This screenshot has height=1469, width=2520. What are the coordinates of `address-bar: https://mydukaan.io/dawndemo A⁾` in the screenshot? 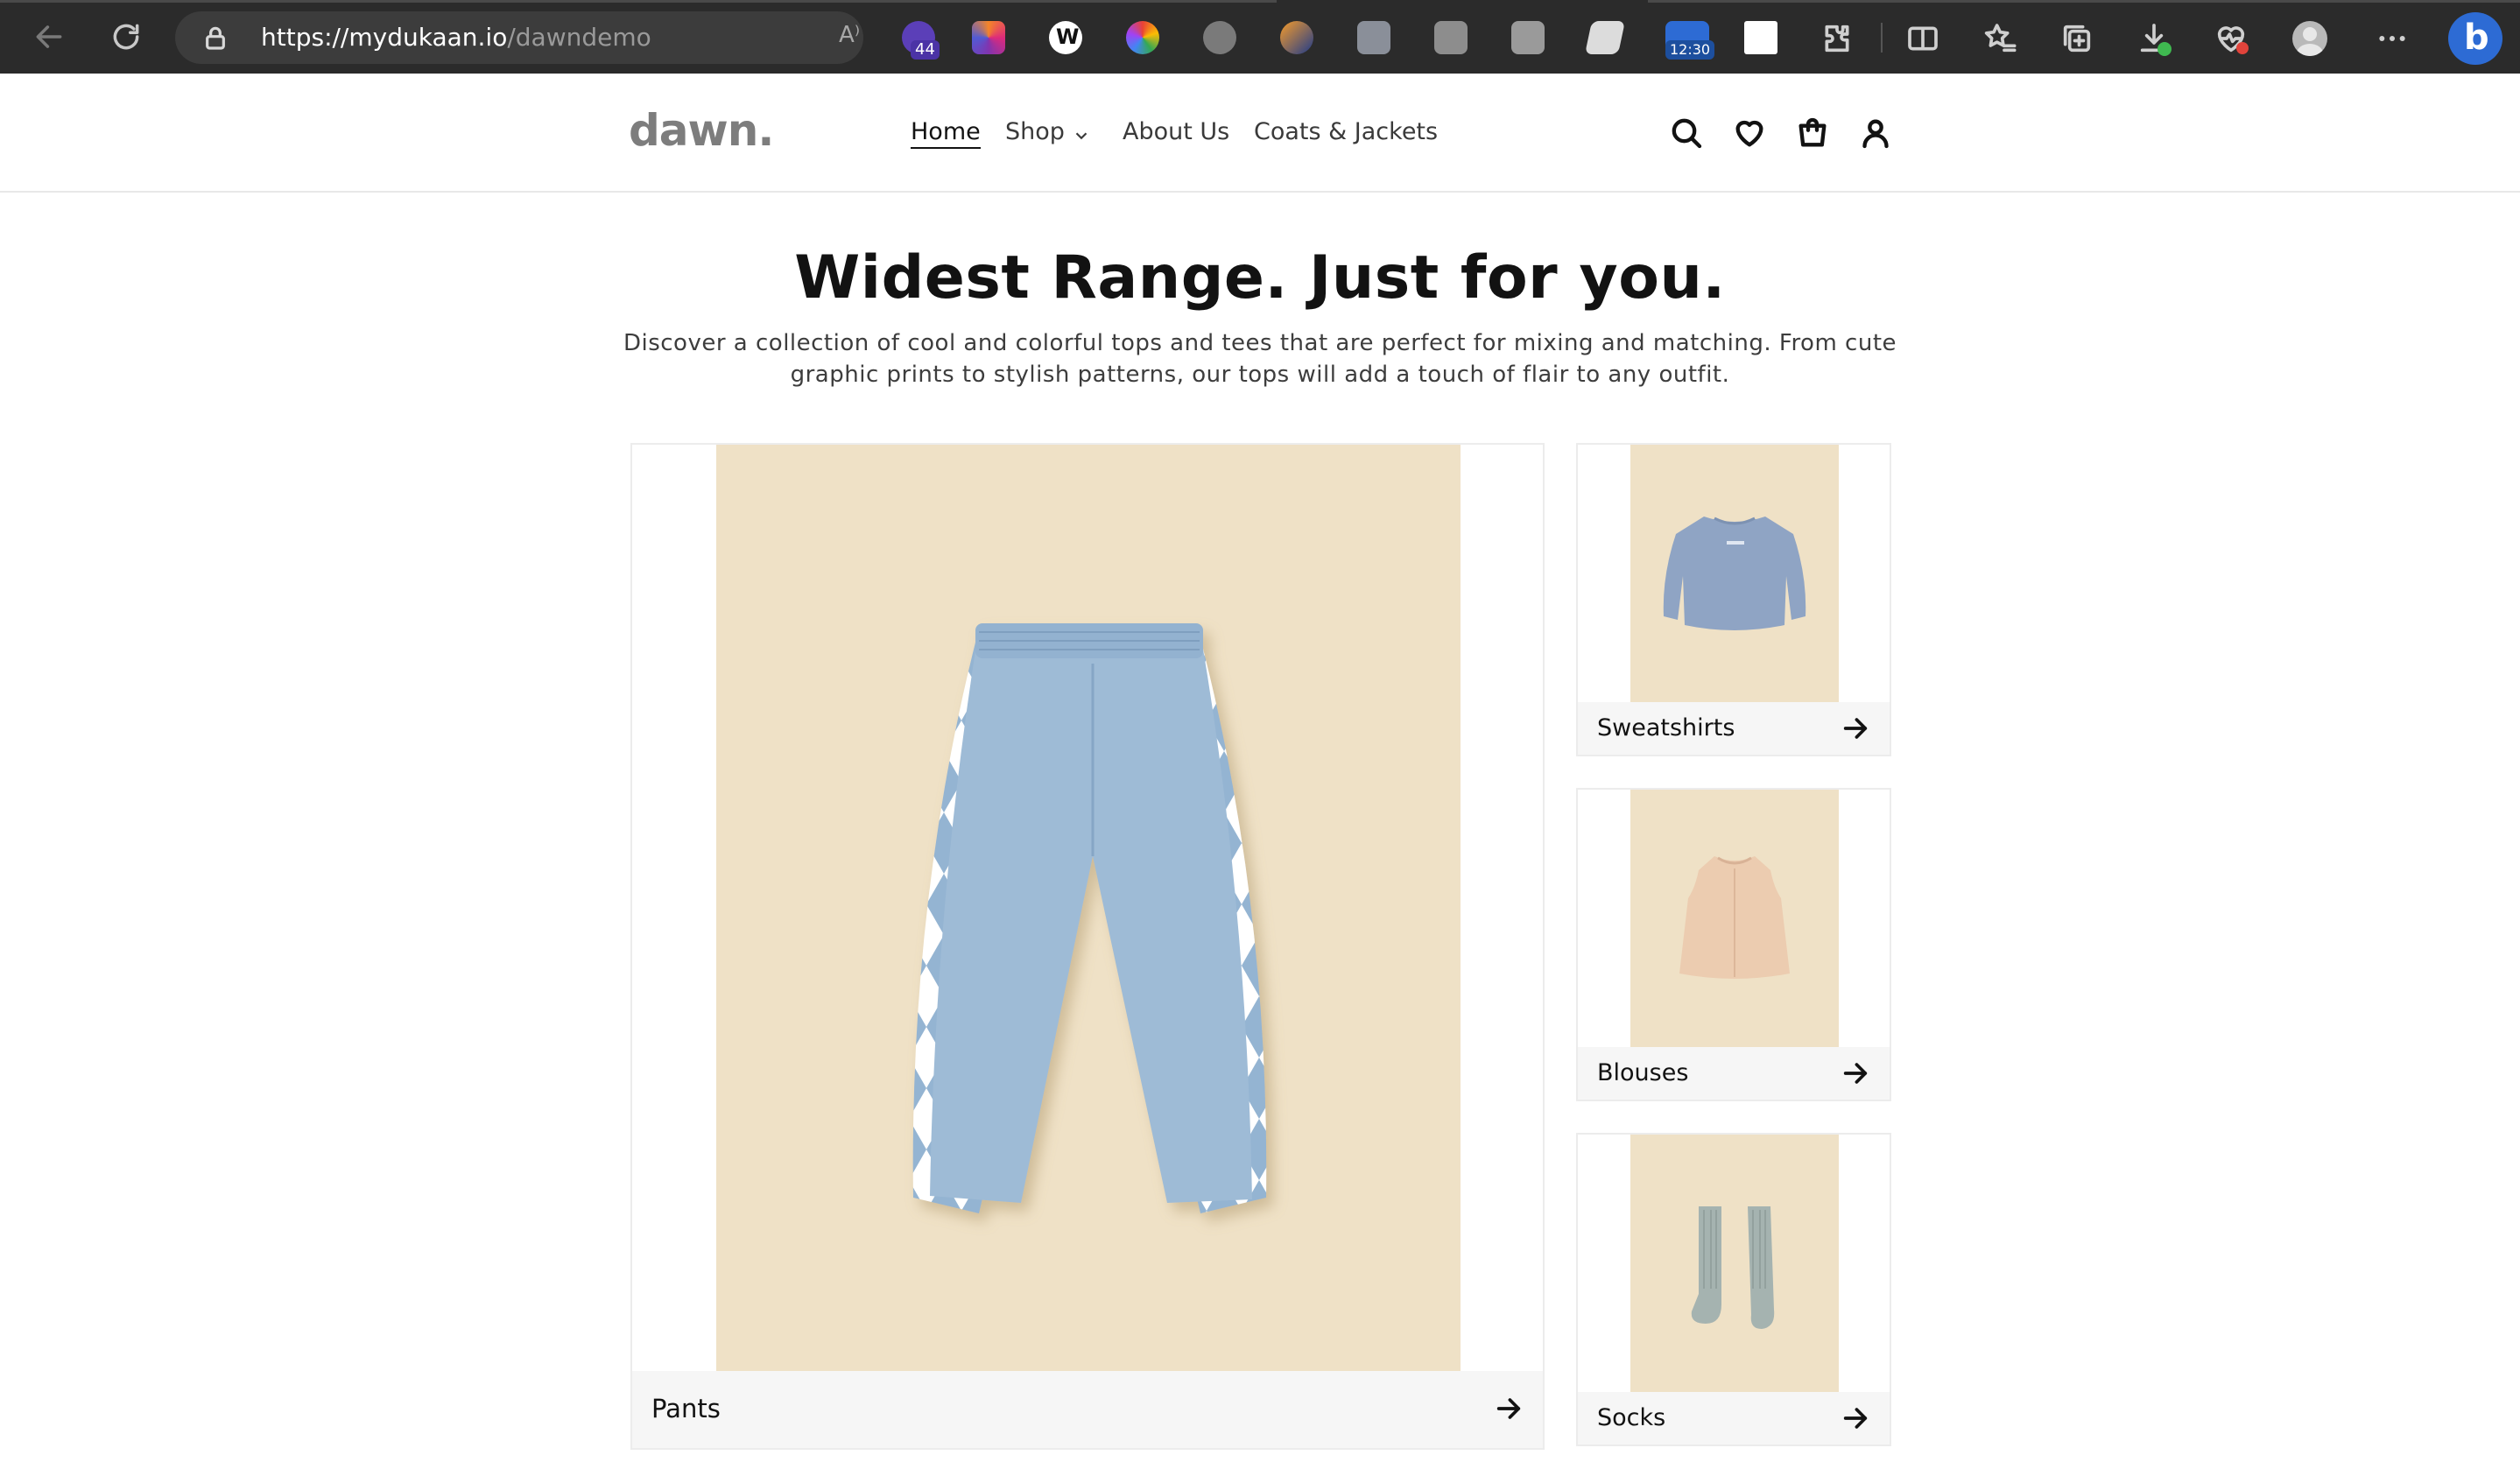 It's located at (589, 37).